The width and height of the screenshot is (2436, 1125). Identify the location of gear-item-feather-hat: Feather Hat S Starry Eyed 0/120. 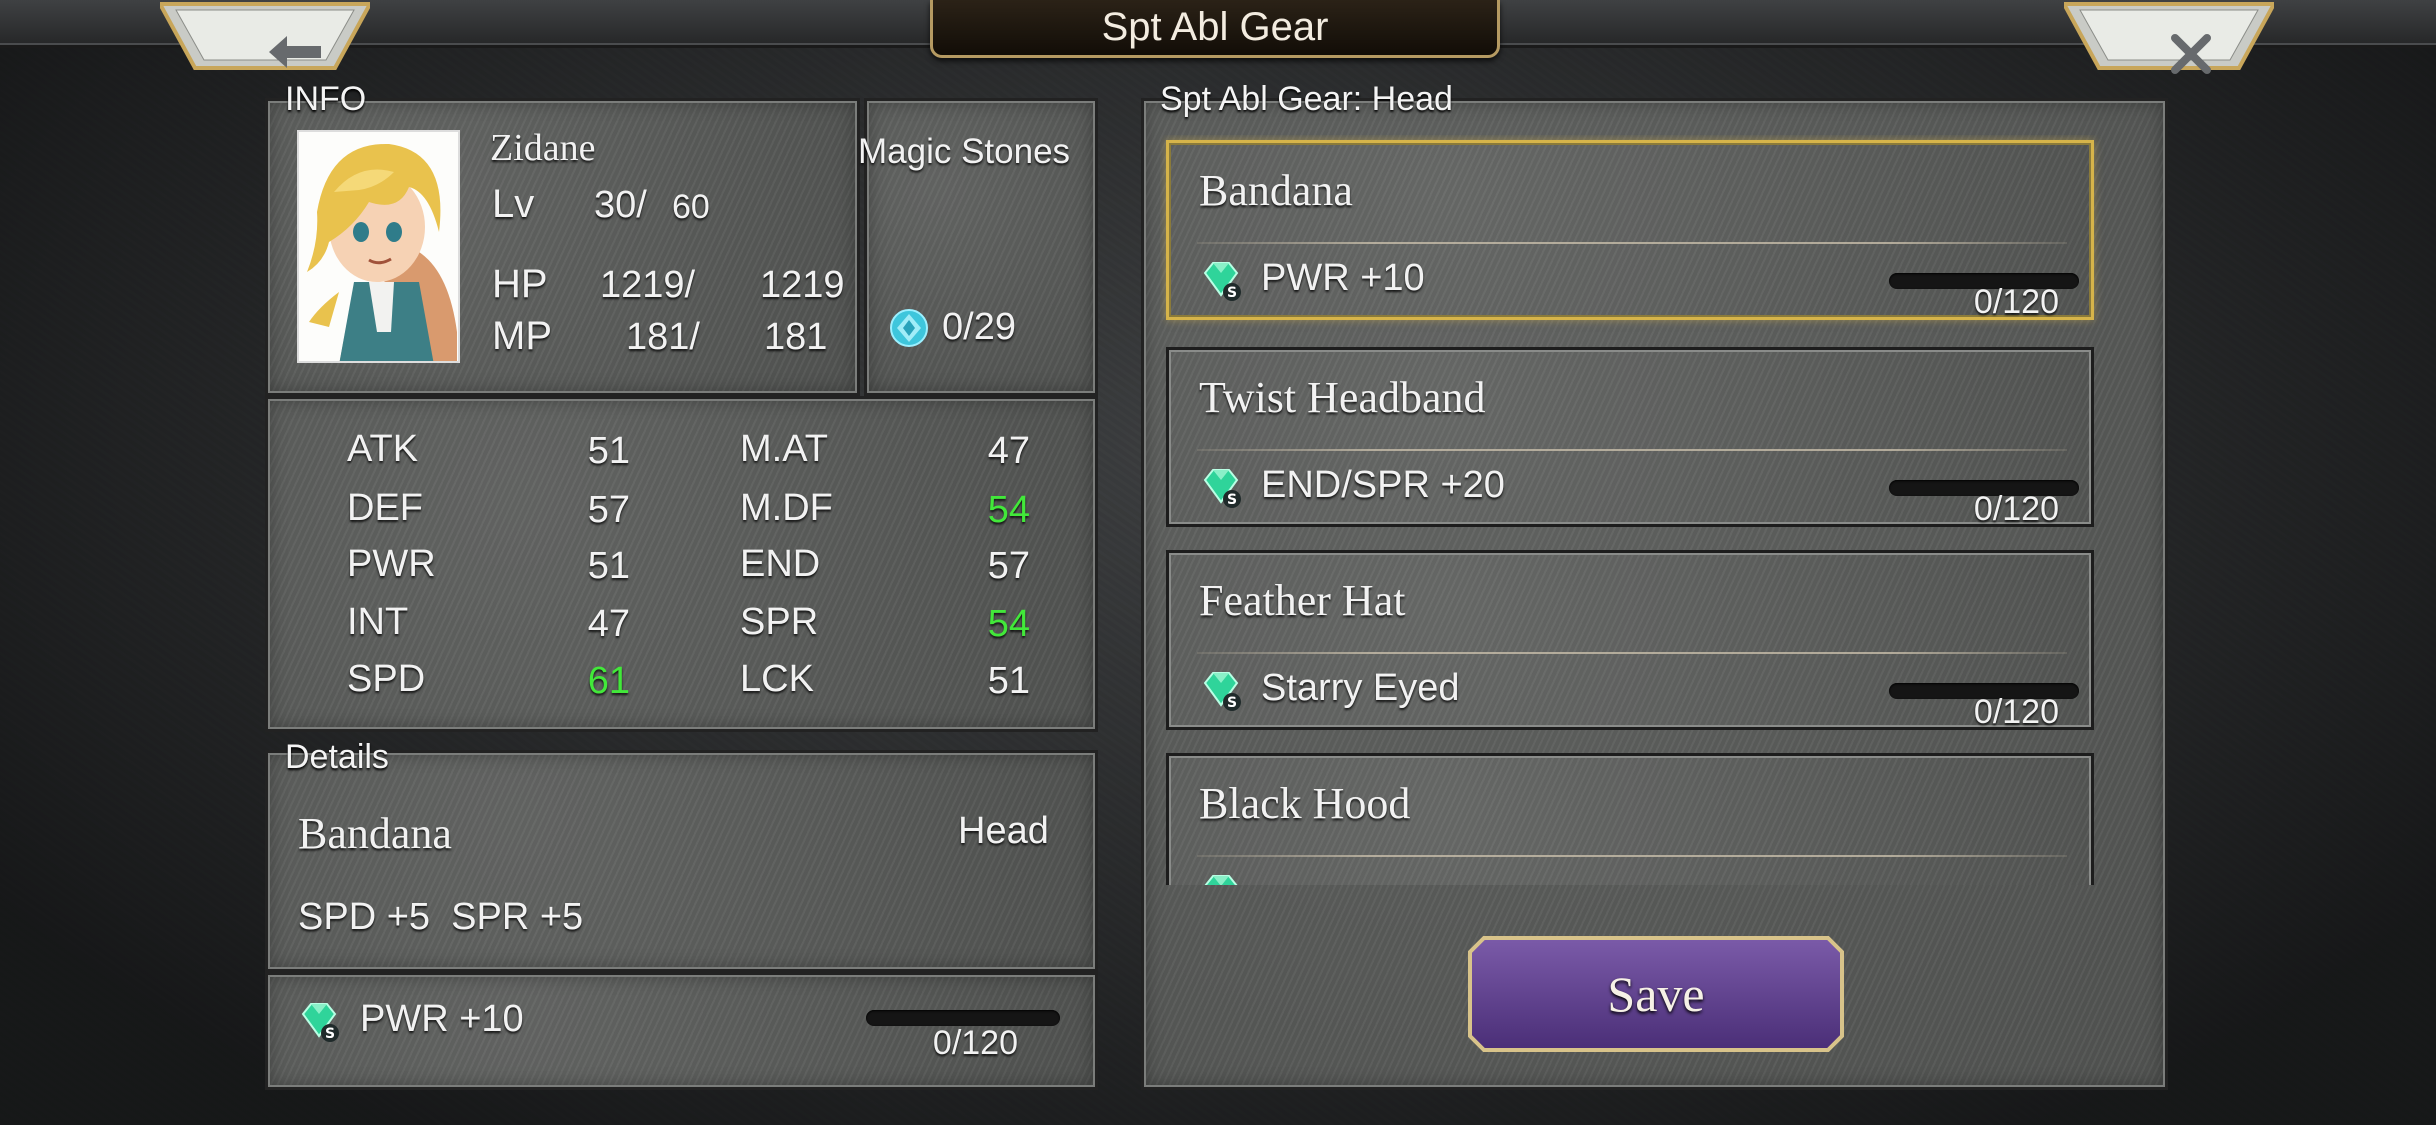
(1630, 640).